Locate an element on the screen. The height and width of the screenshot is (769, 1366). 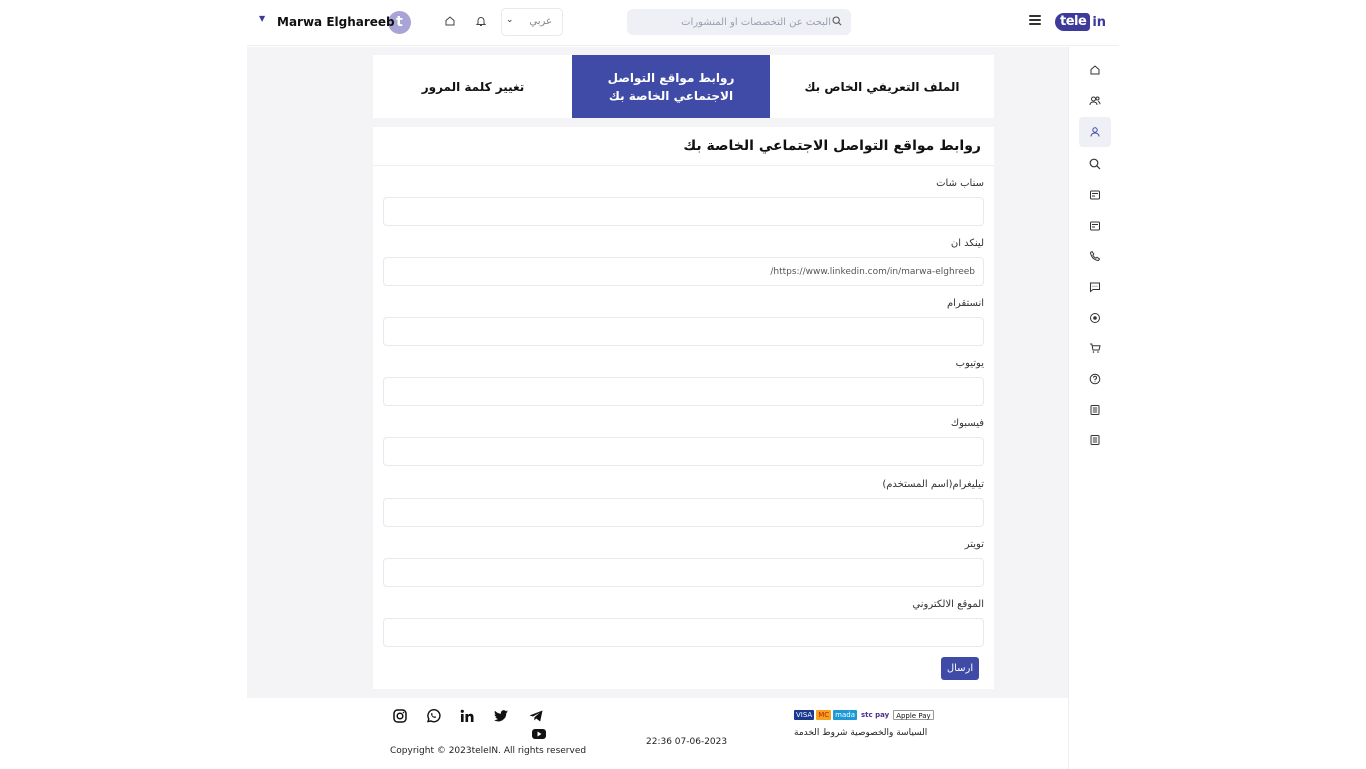
telein-logo: tele in is located at coordinates (1080, 22).